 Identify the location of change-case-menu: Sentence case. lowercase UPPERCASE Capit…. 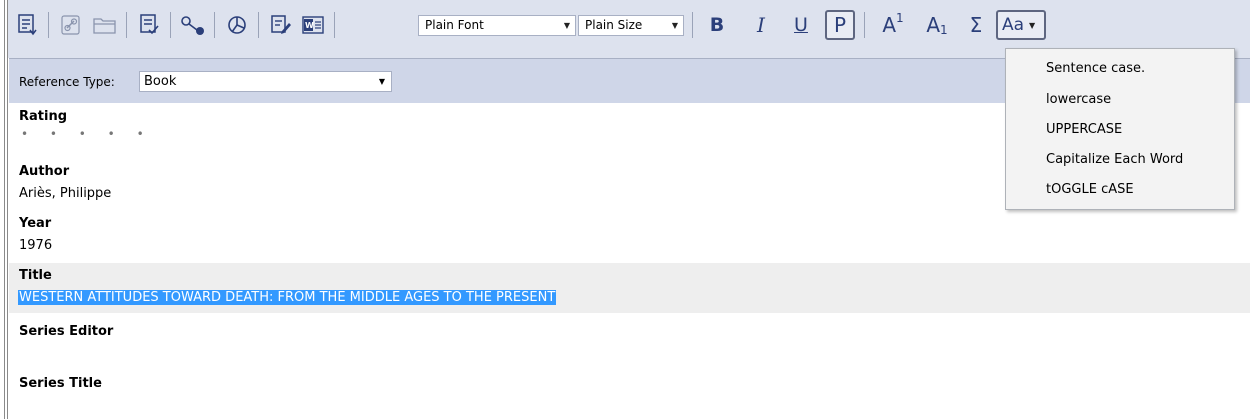
(1120, 129).